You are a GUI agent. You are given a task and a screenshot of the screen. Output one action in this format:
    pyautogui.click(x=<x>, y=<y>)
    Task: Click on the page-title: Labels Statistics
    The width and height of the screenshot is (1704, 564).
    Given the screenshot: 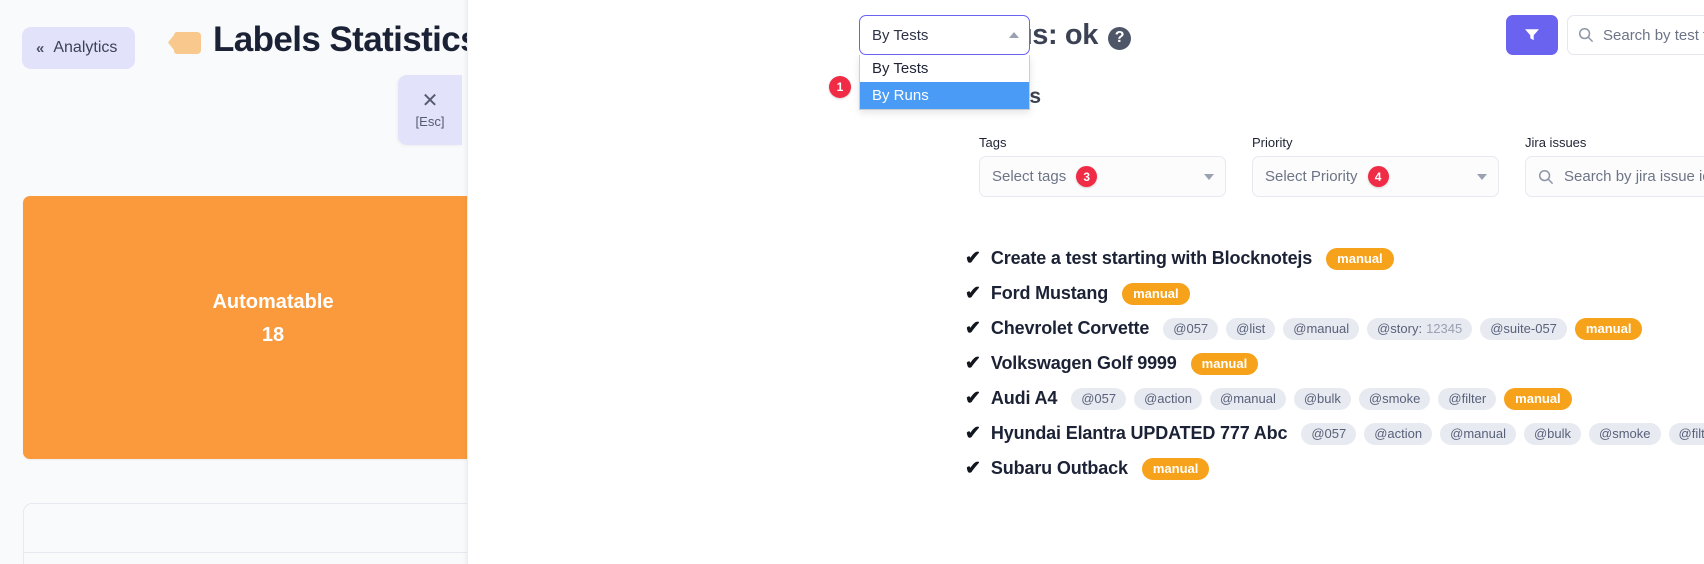 What is the action you would take?
    pyautogui.click(x=324, y=40)
    